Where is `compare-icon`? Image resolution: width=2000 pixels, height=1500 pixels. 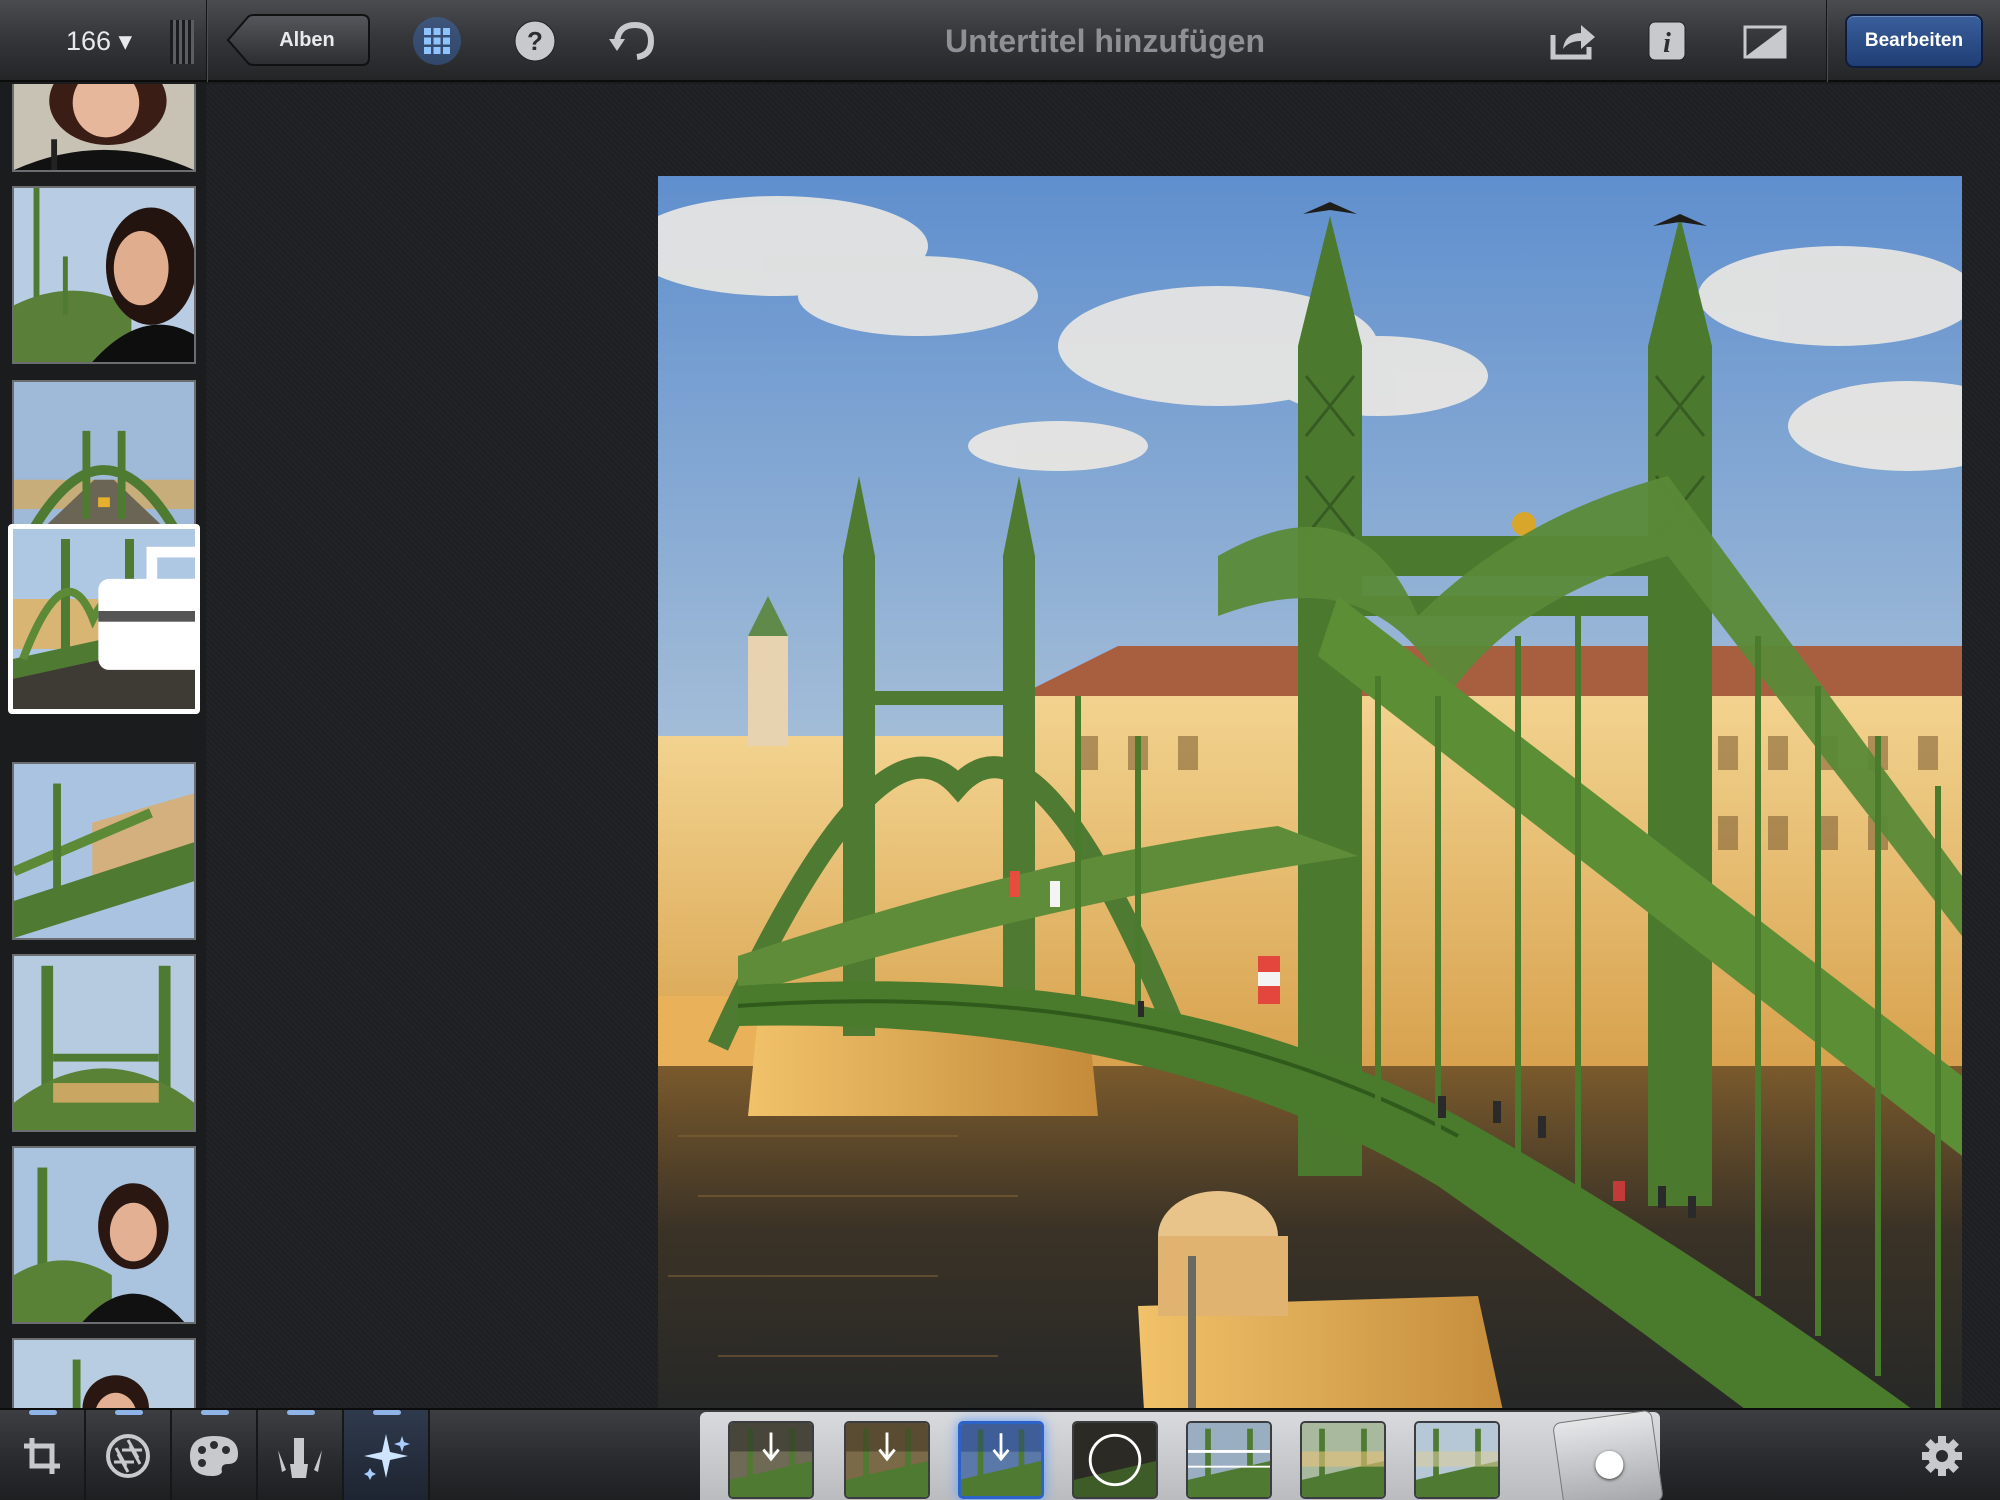
compare-icon is located at coordinates (1765, 41).